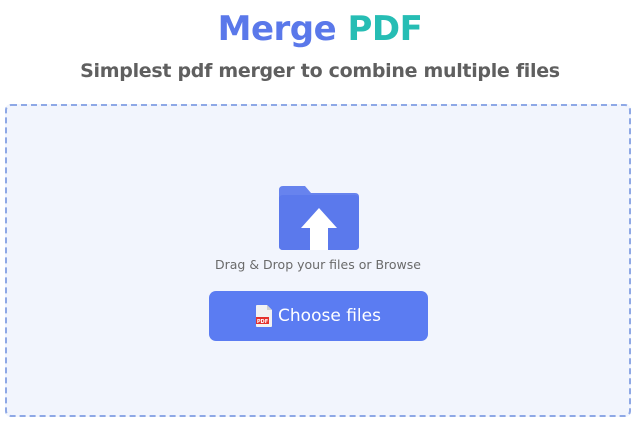  Describe the element at coordinates (319, 218) in the screenshot. I see `folder-upload-icon` at that location.